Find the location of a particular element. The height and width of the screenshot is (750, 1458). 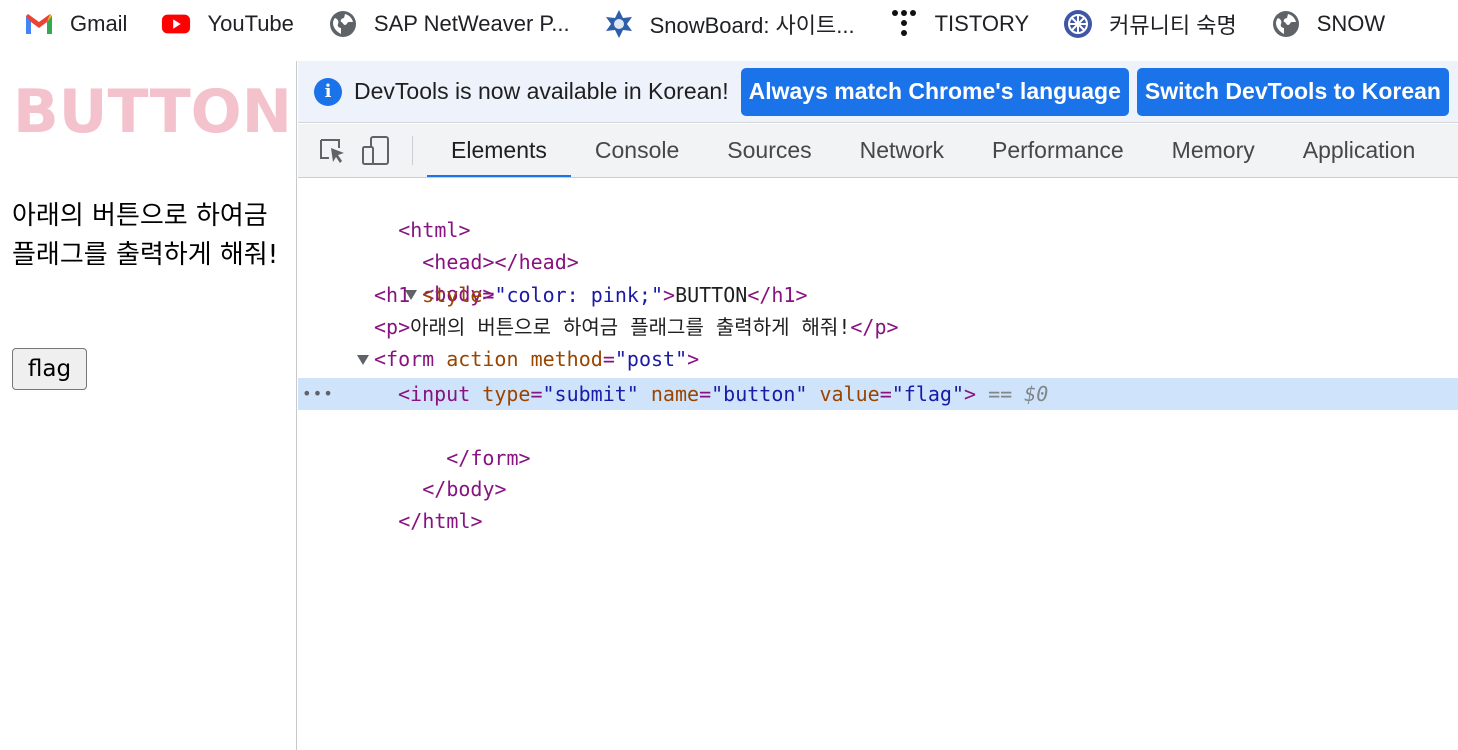

tab-application: Application is located at coordinates (1359, 150).